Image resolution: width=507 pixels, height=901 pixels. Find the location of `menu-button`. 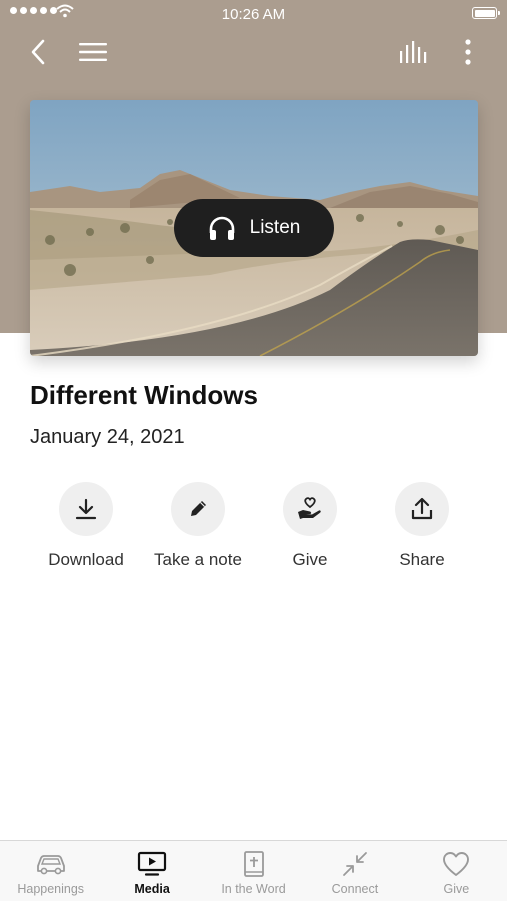

menu-button is located at coordinates (93, 52).